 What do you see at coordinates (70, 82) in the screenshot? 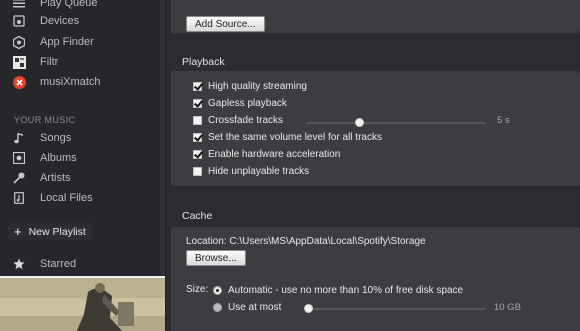
I see `sidebar-item-label: musiXmatch` at bounding box center [70, 82].